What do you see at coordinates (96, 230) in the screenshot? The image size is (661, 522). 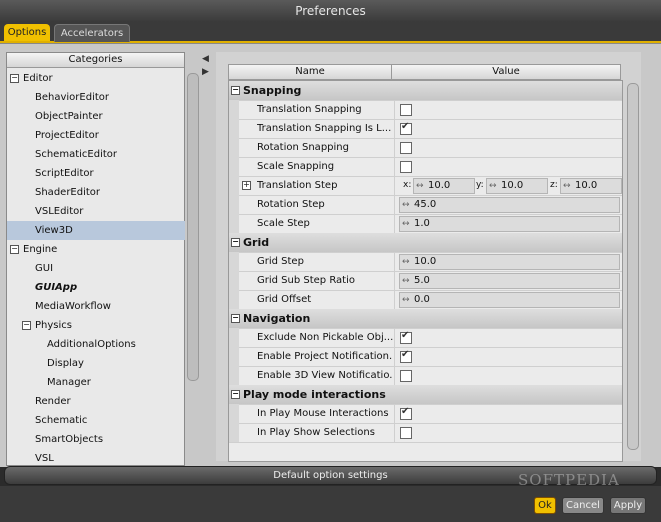 I see `category-view3d: View3D` at bounding box center [96, 230].